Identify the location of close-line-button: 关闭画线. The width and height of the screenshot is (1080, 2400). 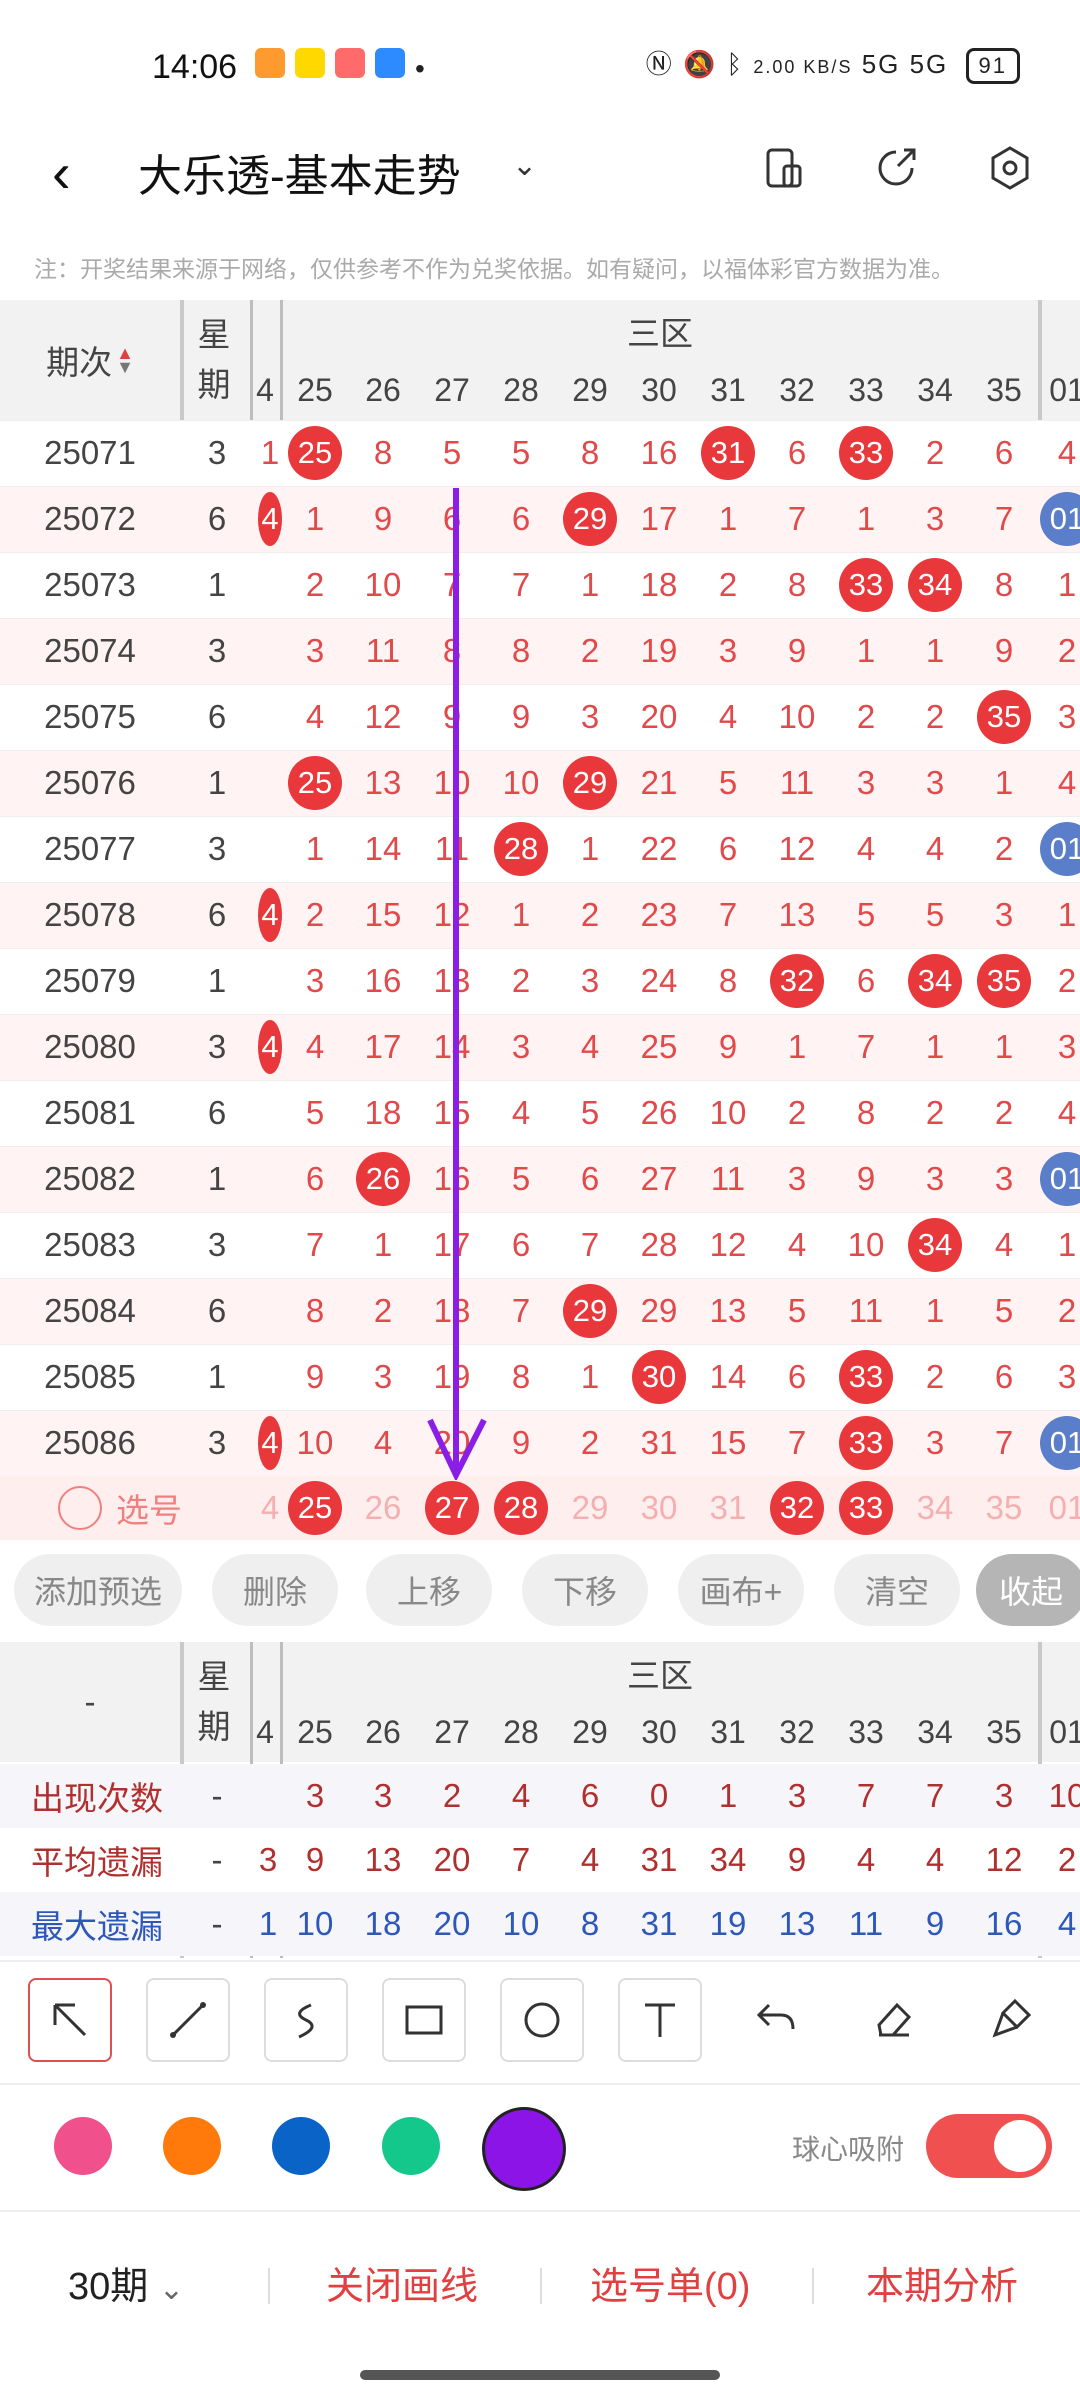
(402, 2282).